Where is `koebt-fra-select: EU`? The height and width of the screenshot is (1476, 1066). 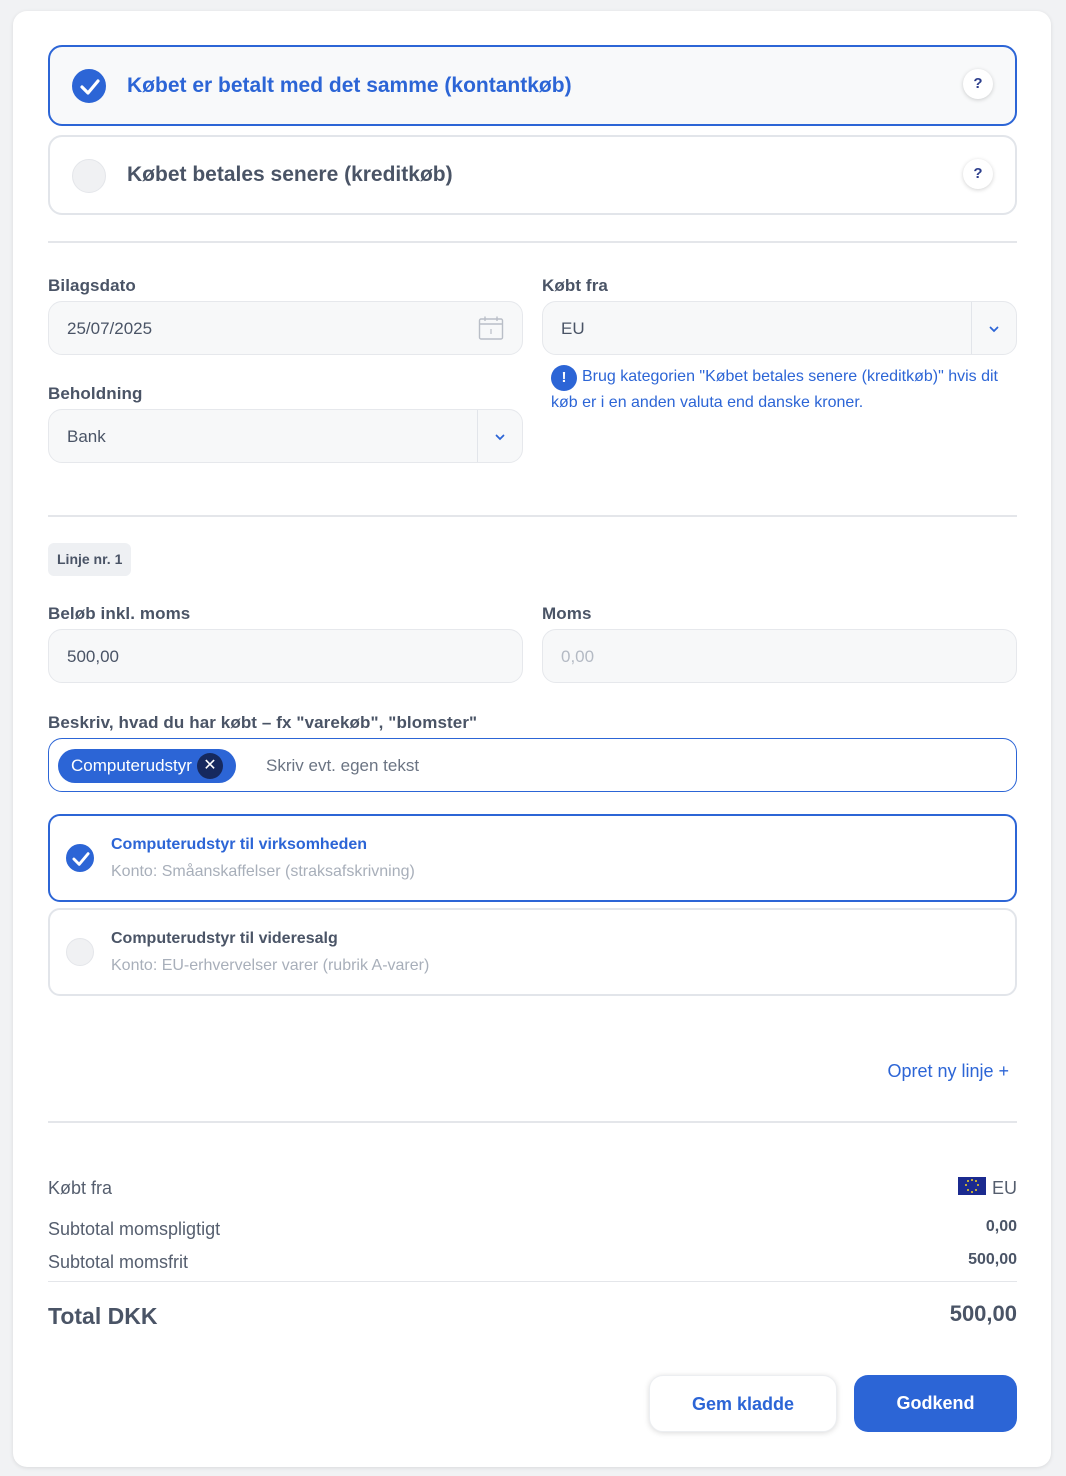
koebt-fra-select: EU is located at coordinates (779, 328).